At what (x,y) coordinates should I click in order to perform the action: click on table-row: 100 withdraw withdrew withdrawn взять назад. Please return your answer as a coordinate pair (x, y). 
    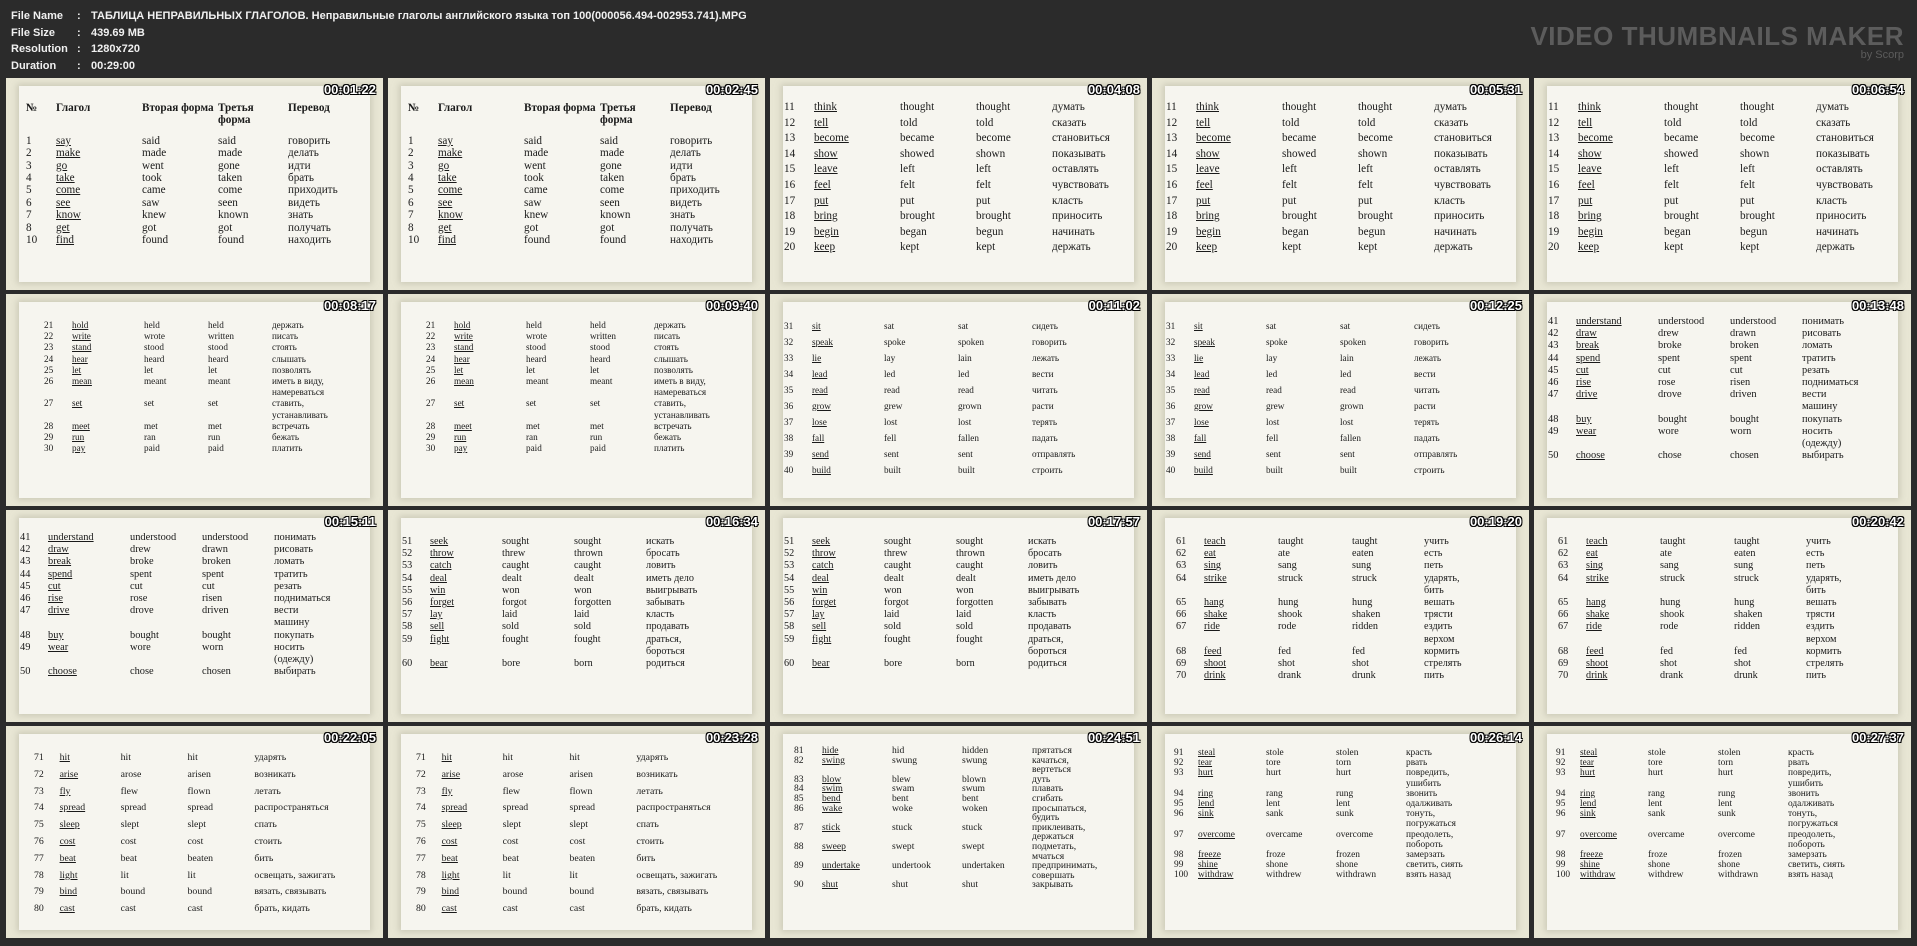
    Looking at the image, I should click on (1335, 875).